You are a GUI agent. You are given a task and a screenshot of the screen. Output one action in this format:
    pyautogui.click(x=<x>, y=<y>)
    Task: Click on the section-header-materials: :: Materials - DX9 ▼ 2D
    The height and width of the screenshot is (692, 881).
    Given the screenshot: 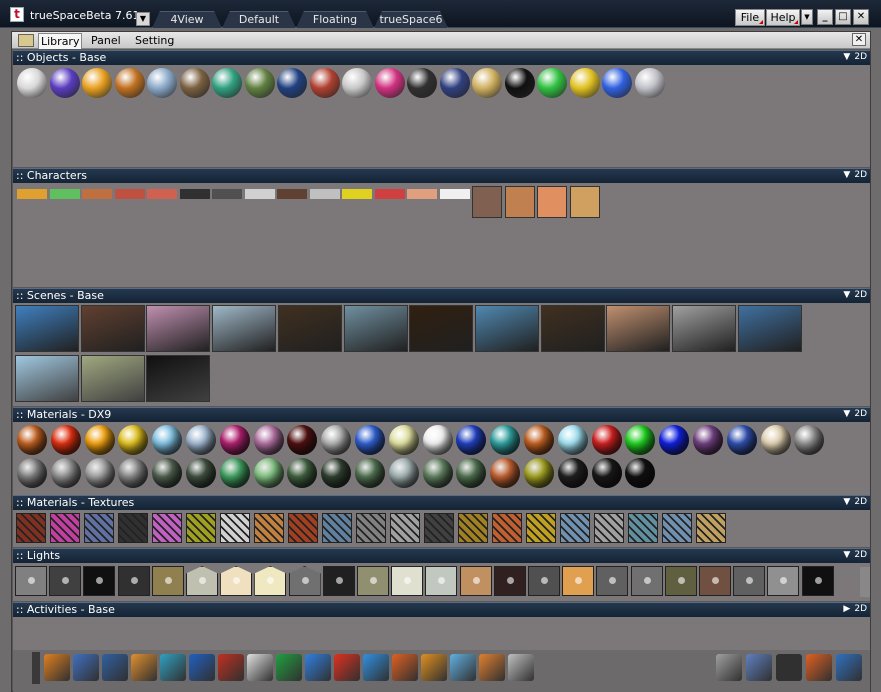 What is the action you would take?
    pyautogui.click(x=441, y=414)
    